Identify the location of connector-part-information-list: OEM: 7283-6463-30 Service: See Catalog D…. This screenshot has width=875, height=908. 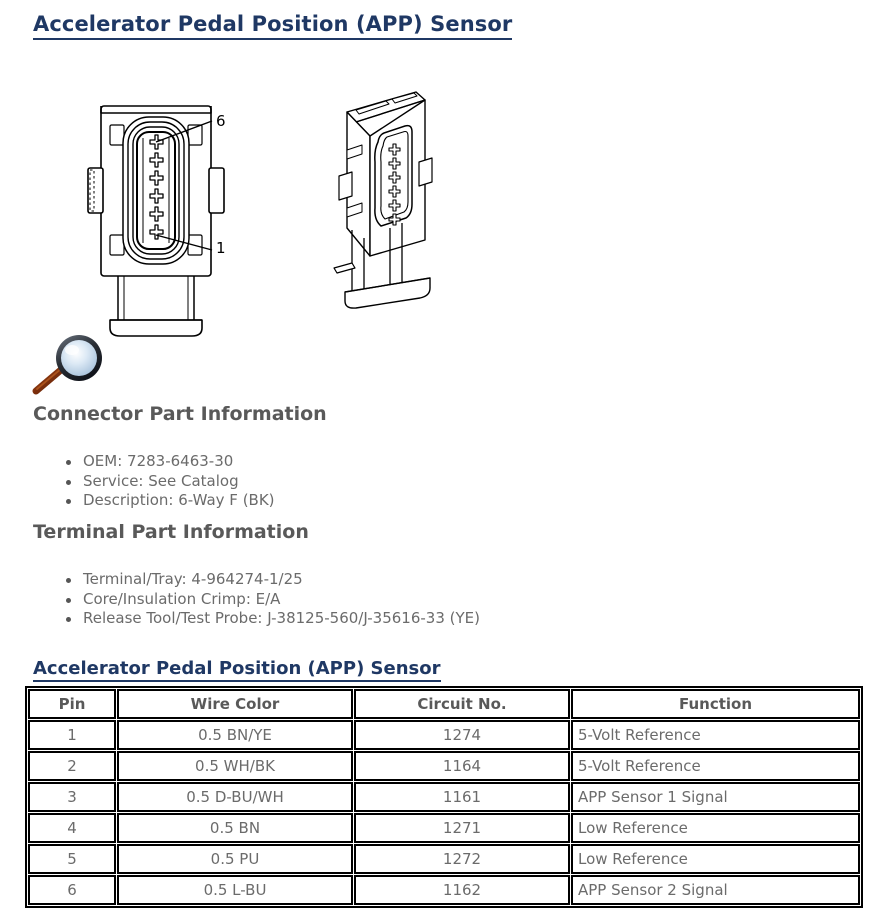
(168, 481).